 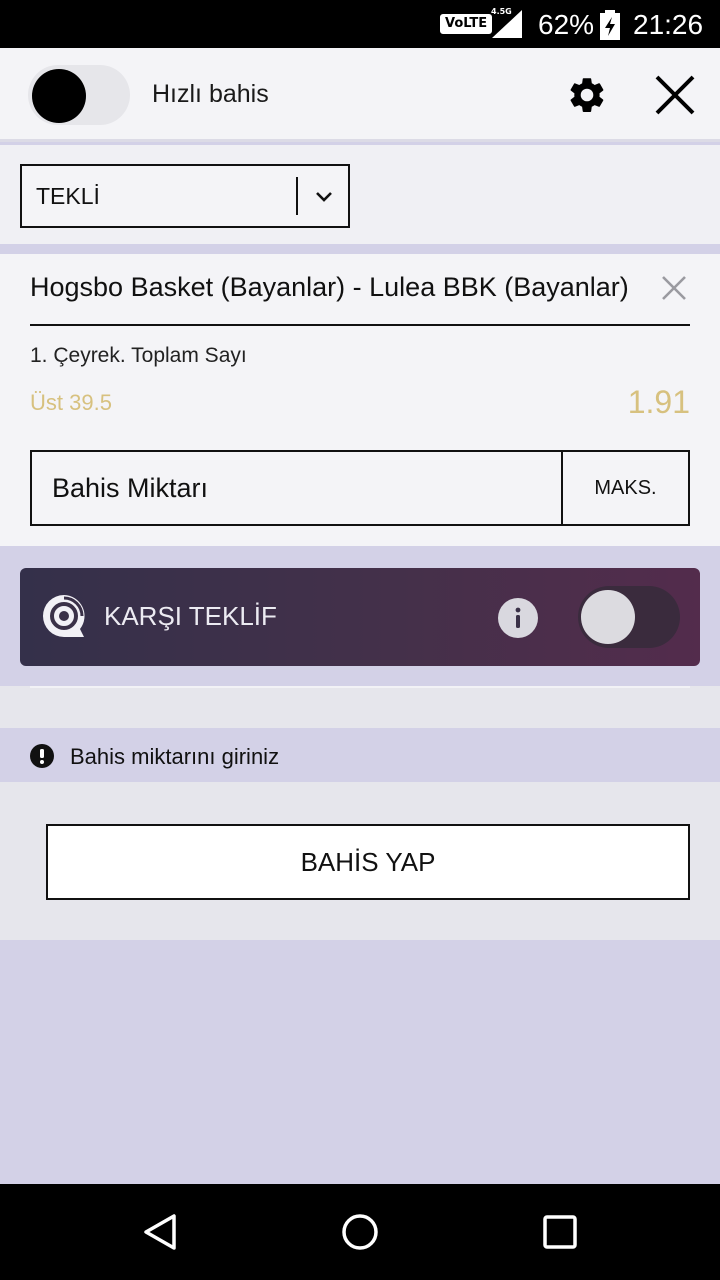 I want to click on dropdown-divider, so click(x=297, y=196).